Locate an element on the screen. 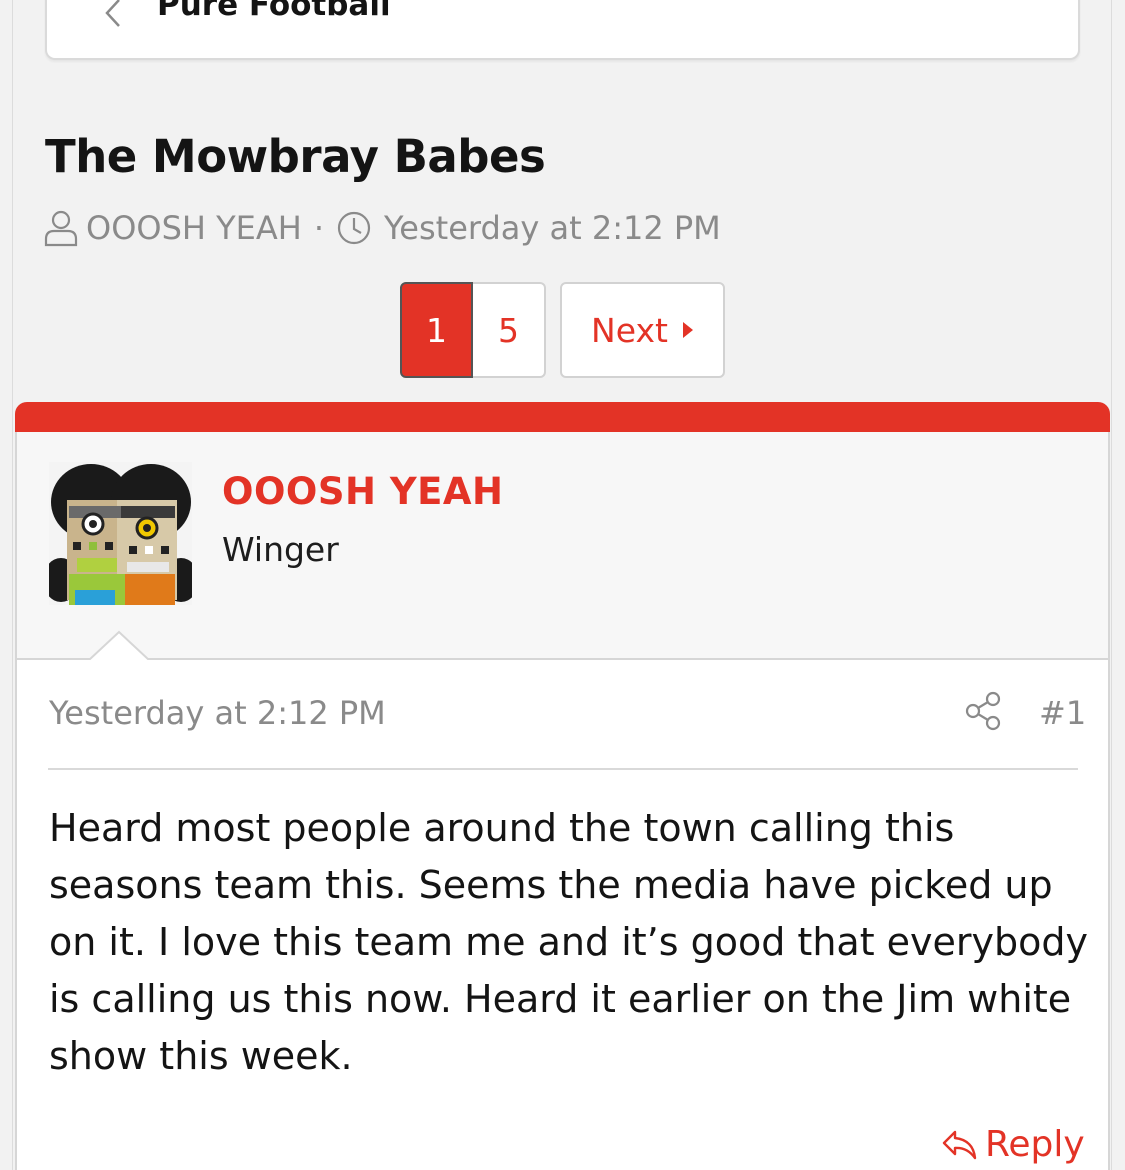 This screenshot has width=1125, height=1170. user-block-pointer is located at coordinates (119, 645).